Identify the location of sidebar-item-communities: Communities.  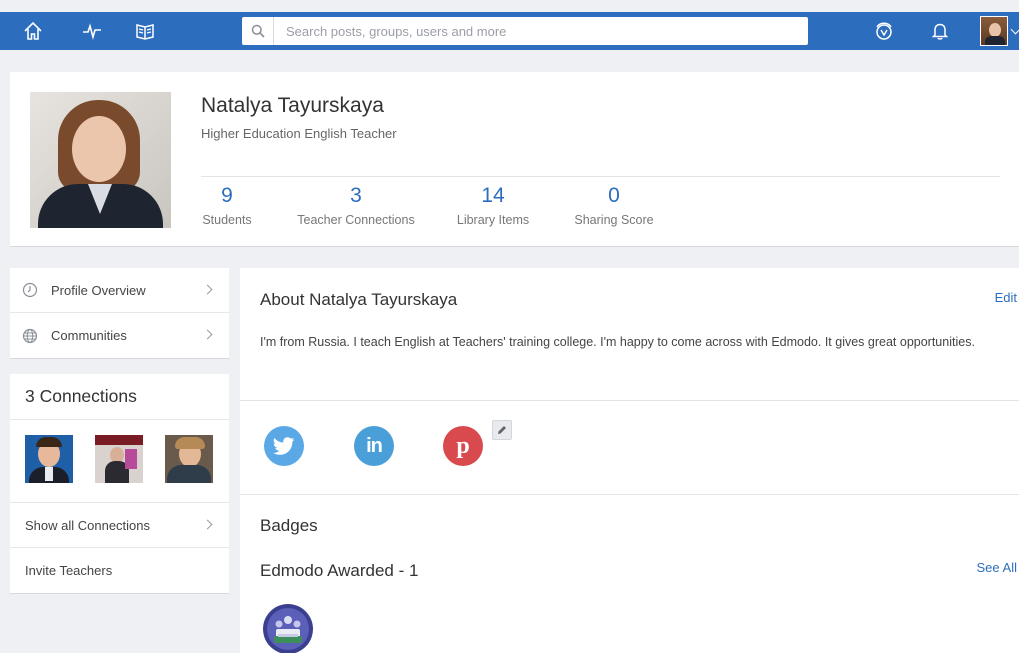
(119, 335).